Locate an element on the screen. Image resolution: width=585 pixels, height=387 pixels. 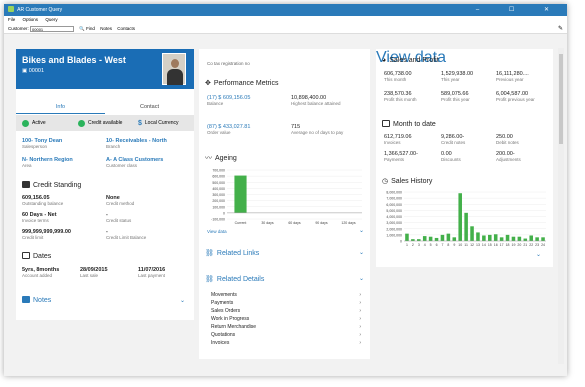
find-button: Find is located at coordinates (90, 28).